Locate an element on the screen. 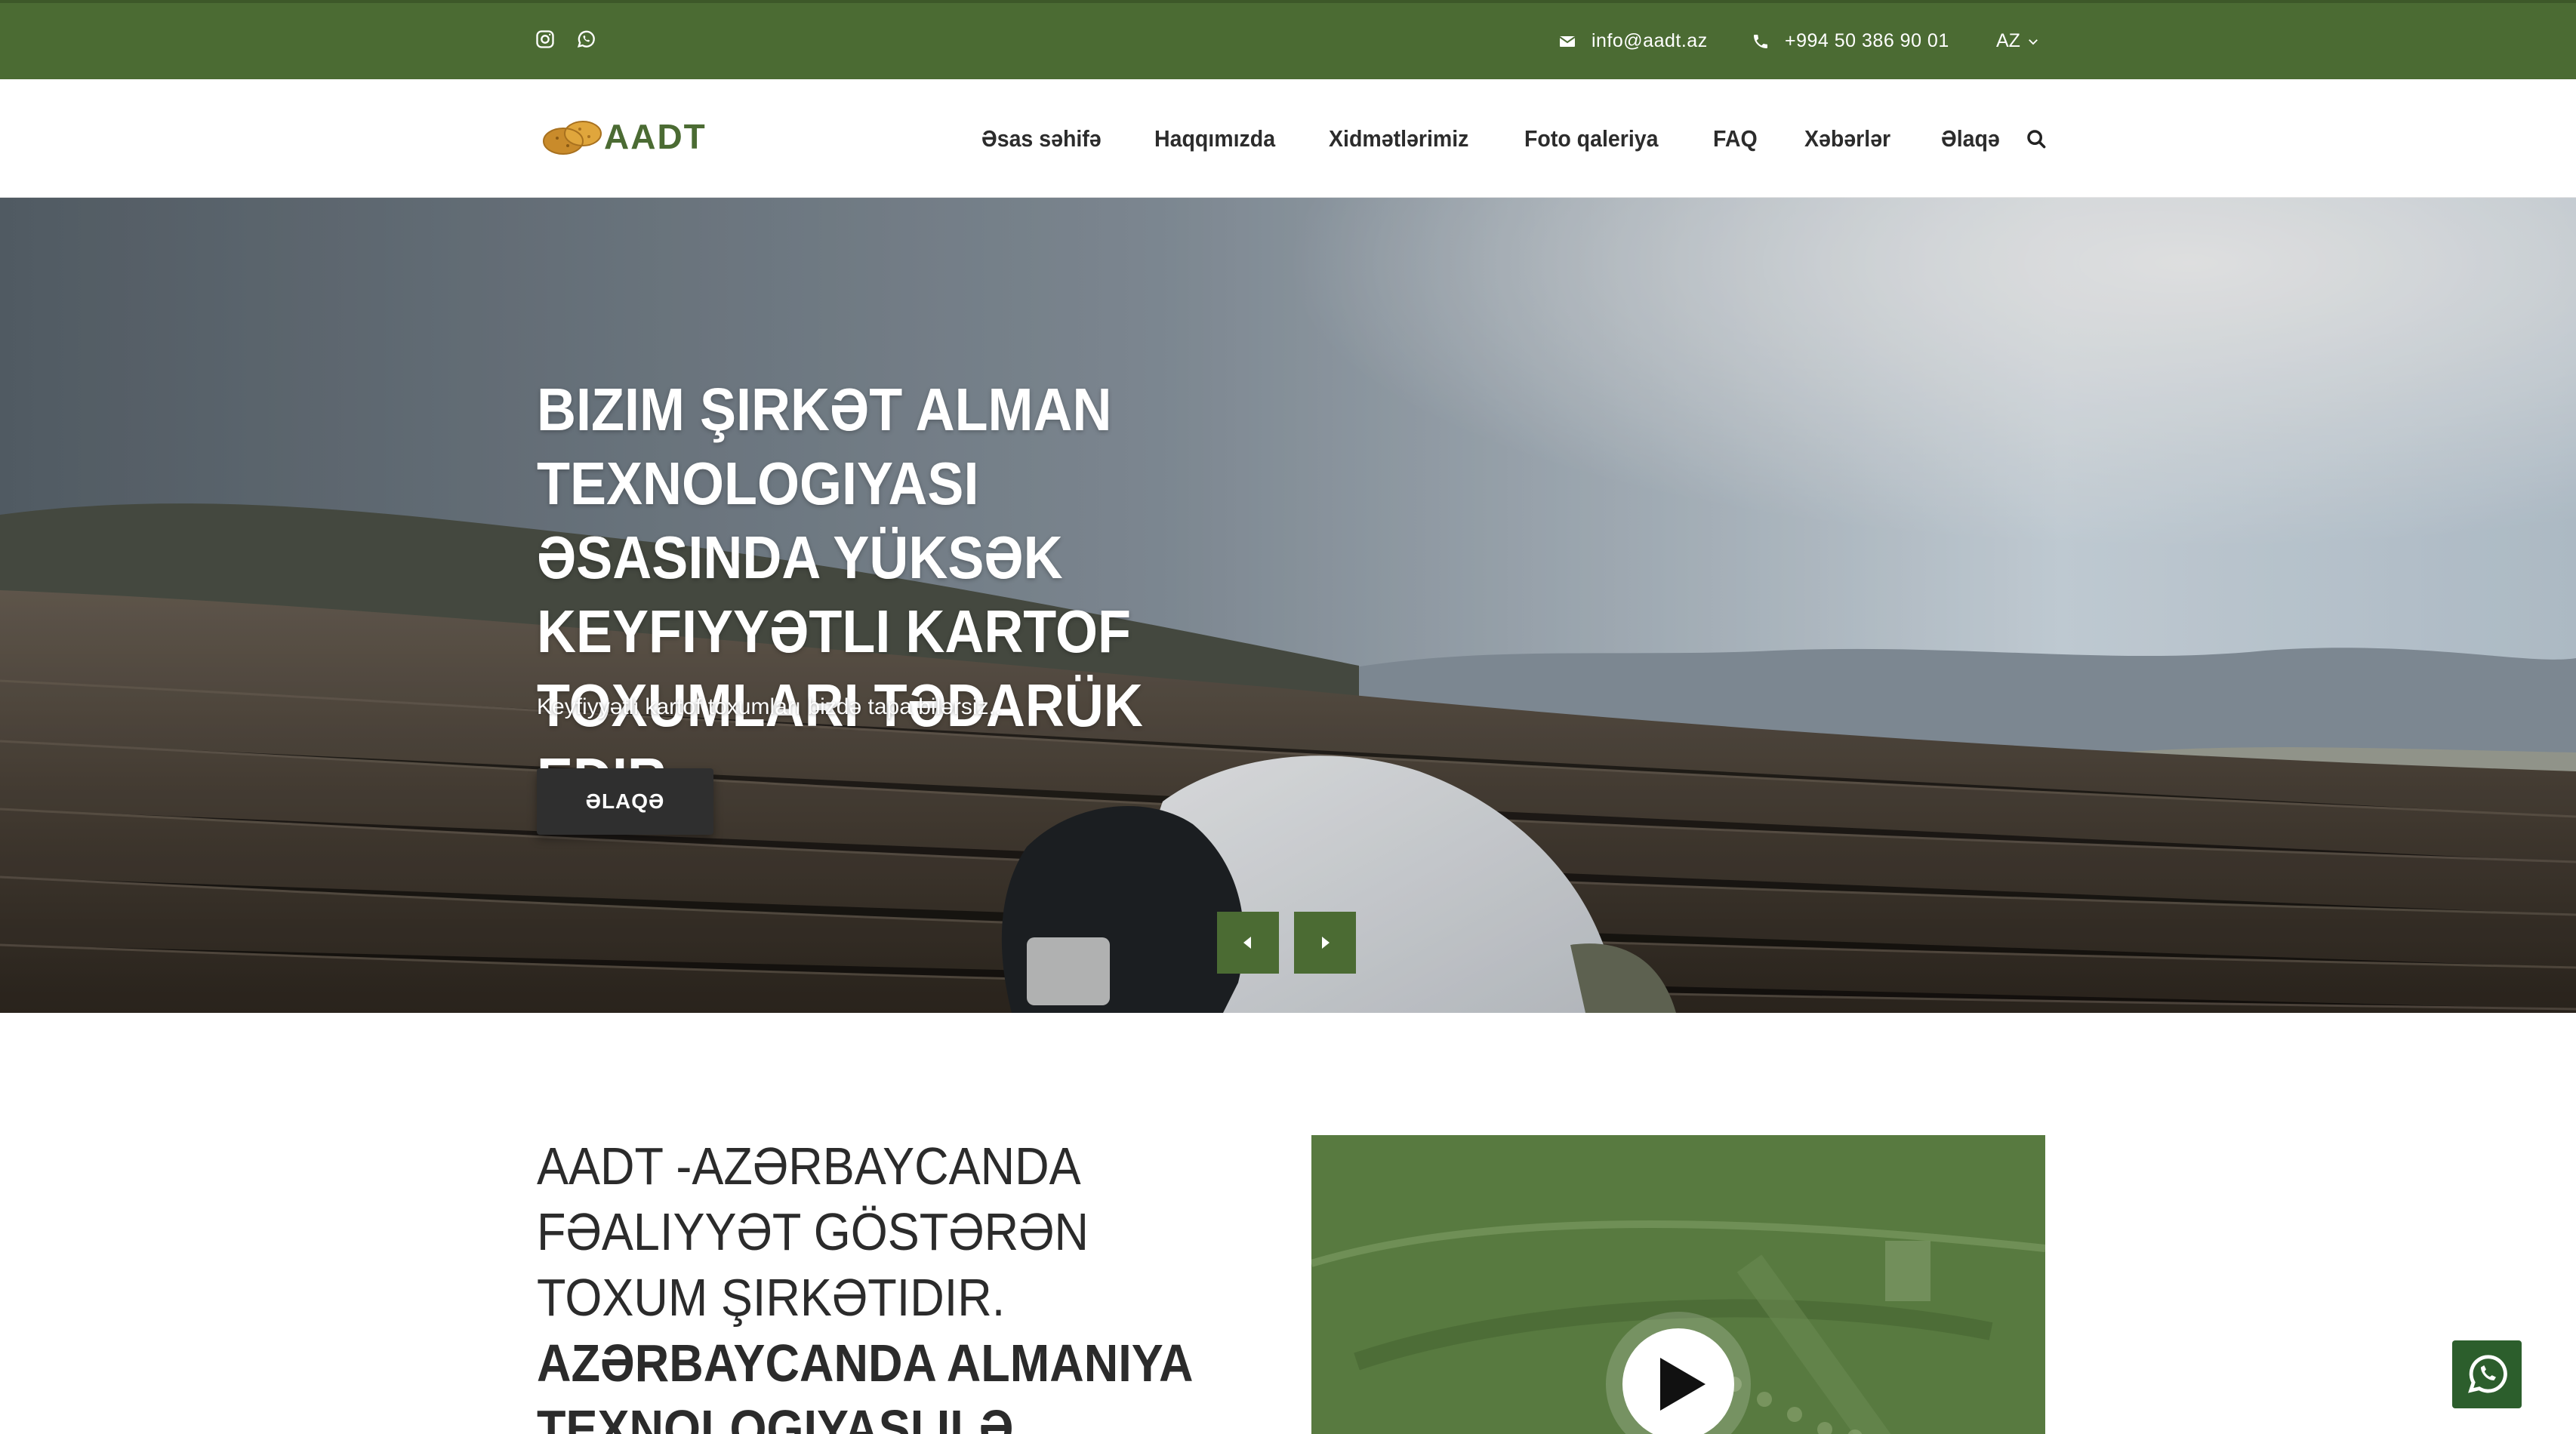  logo: AADT is located at coordinates (624, 136).